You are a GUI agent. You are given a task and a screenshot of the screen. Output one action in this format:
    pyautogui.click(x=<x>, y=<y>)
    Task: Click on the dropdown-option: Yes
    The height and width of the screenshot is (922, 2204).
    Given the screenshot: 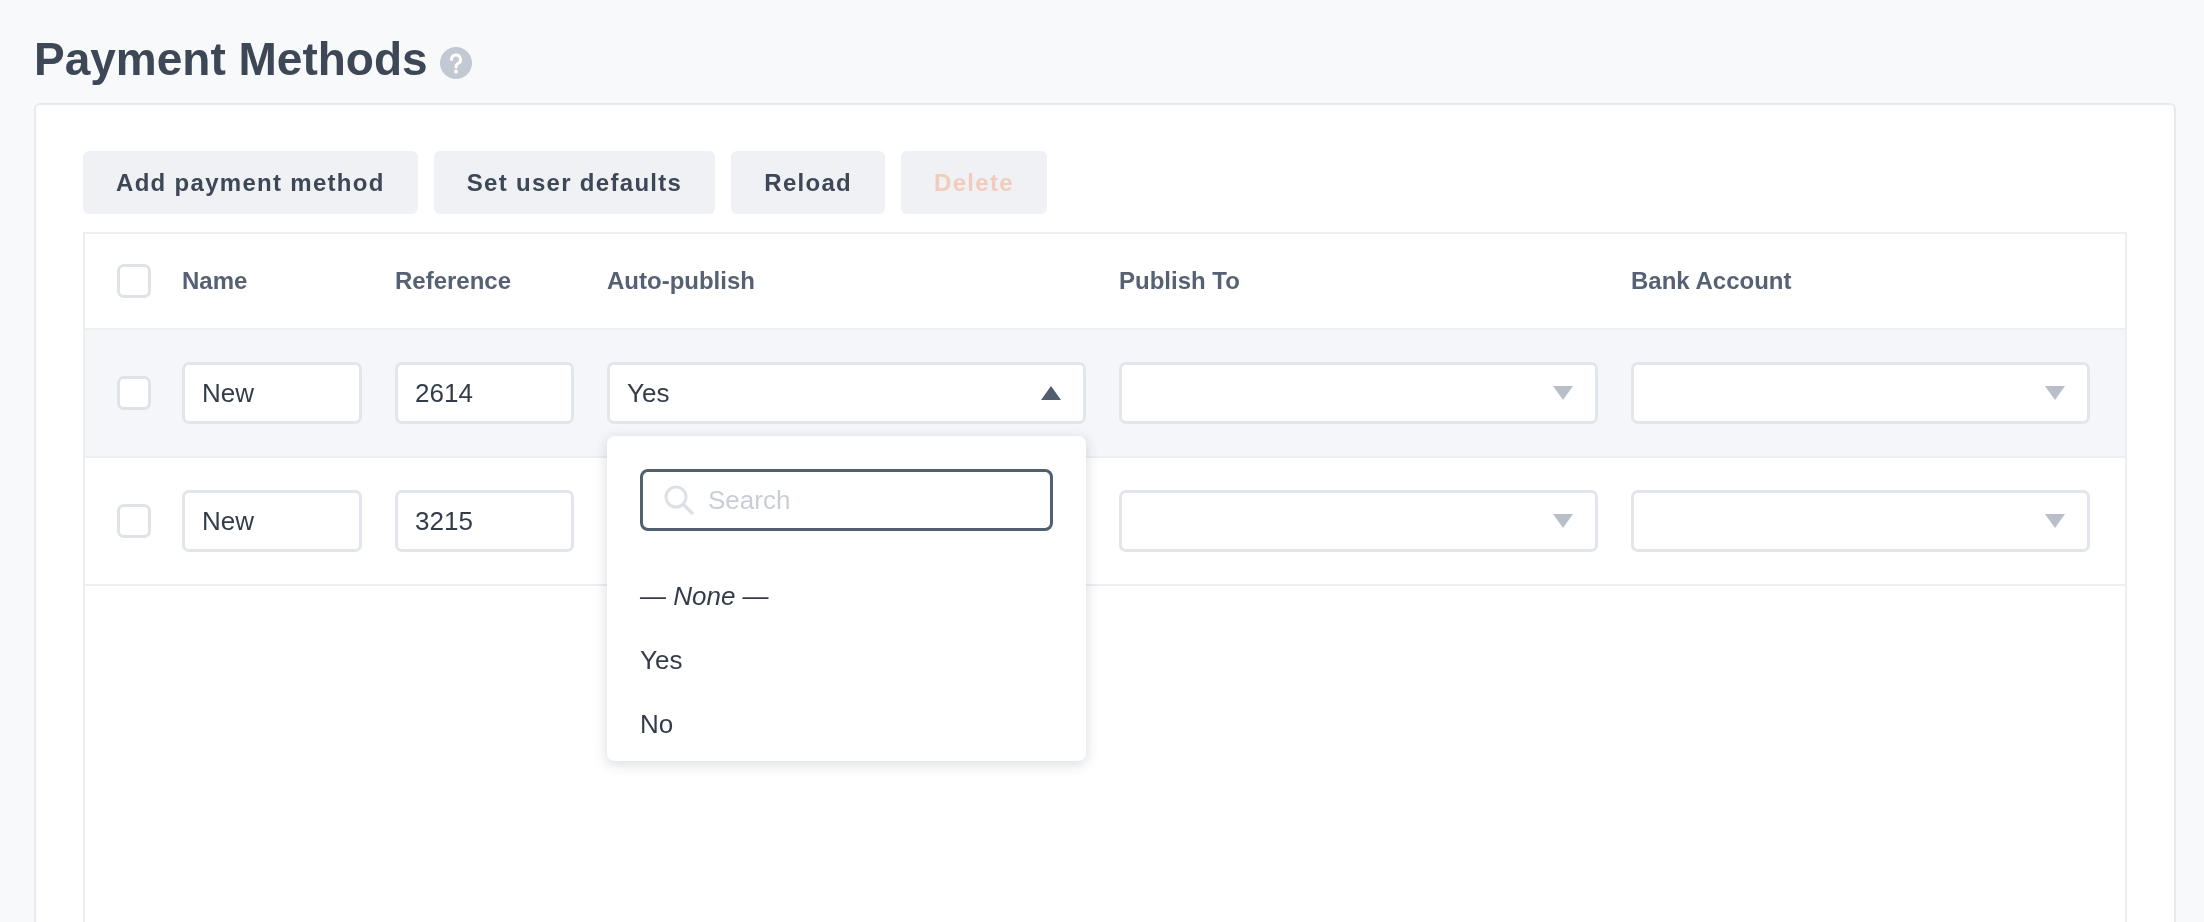 What is the action you would take?
    pyautogui.click(x=661, y=660)
    